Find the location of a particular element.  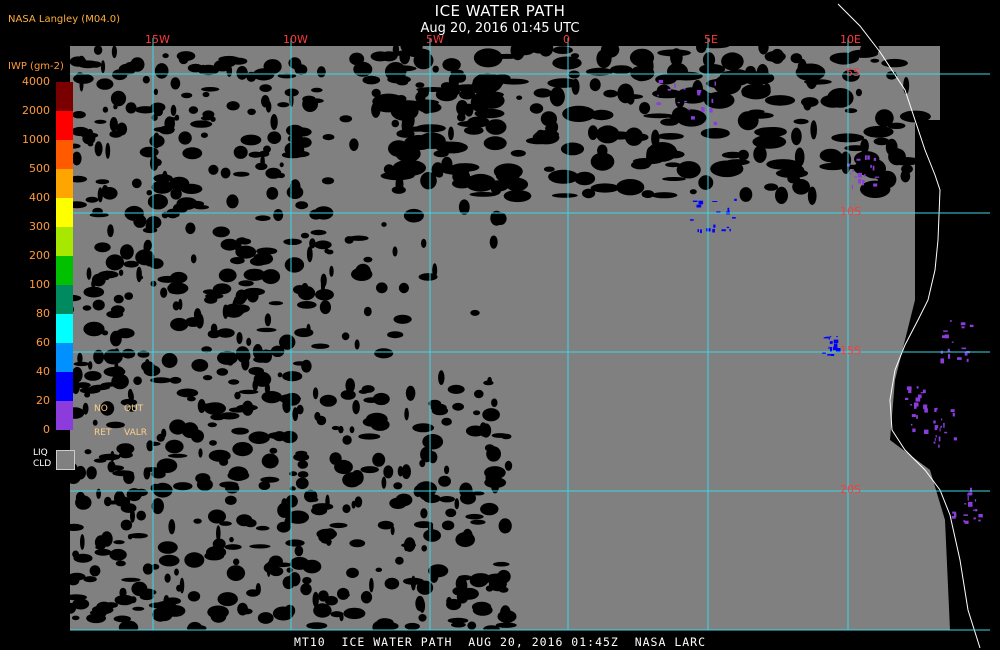

colorbar-tick-label: 100 is located at coordinates (39, 284).